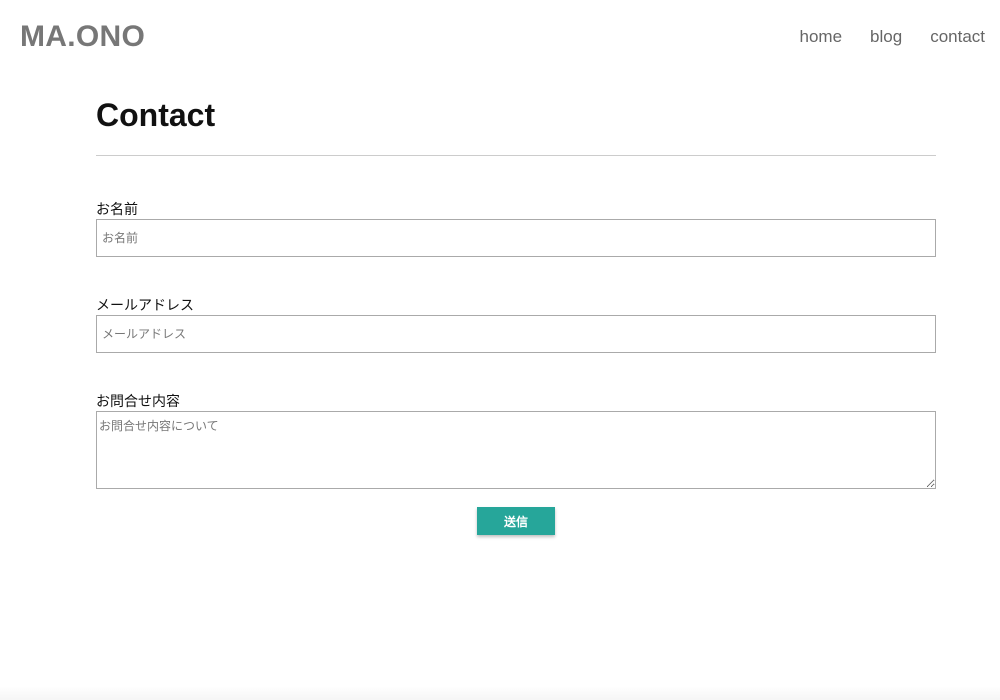 Image resolution: width=1000 pixels, height=700 pixels. What do you see at coordinates (516, 450) in the screenshot?
I see `message-textarea` at bounding box center [516, 450].